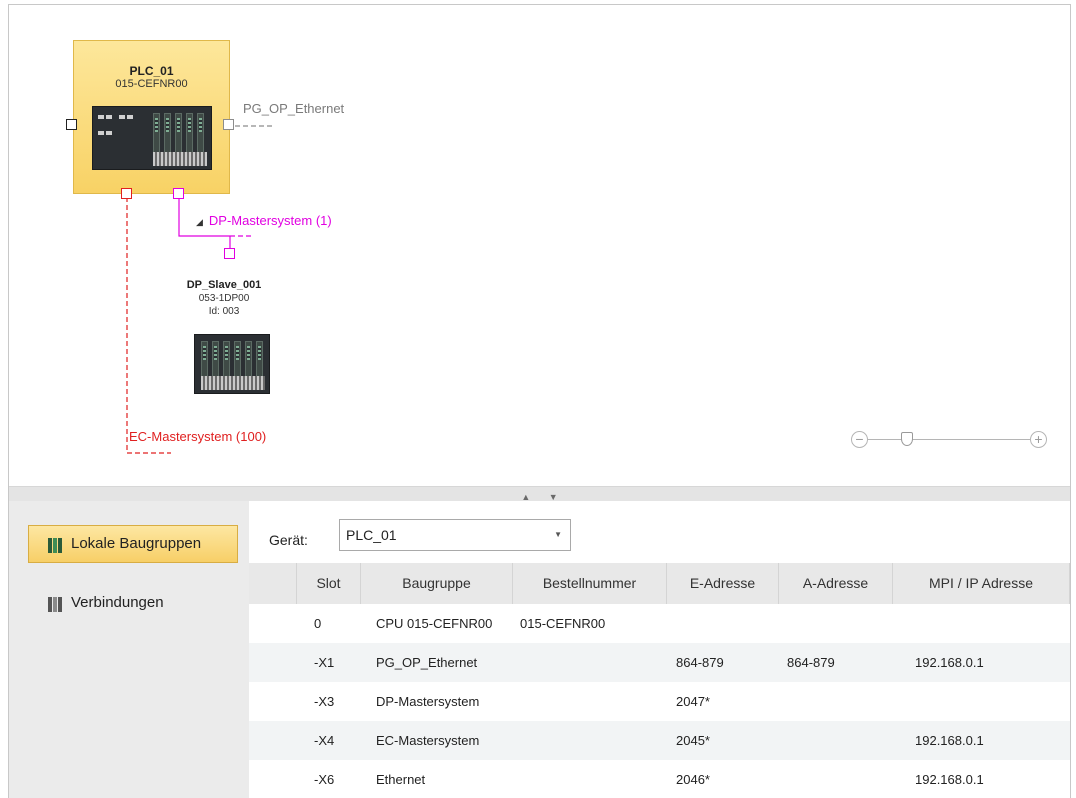 This screenshot has height=798, width=1076. I want to click on local-modules-icon, so click(56, 545).